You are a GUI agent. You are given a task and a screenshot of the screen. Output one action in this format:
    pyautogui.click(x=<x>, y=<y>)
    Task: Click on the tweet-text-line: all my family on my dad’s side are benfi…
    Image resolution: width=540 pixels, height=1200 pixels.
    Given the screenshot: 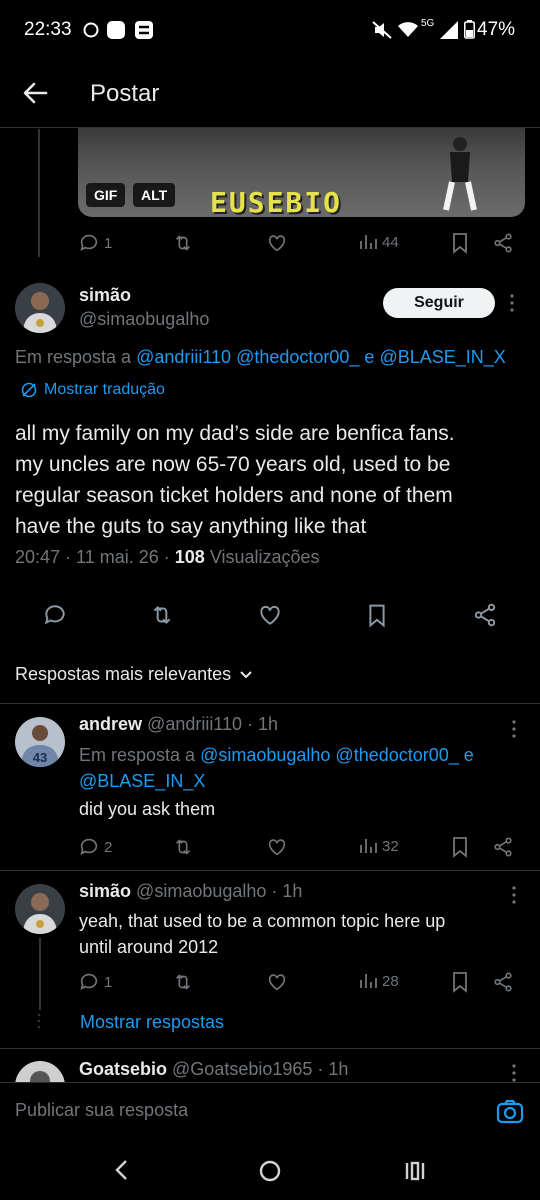 What is the action you would take?
    pyautogui.click(x=235, y=433)
    